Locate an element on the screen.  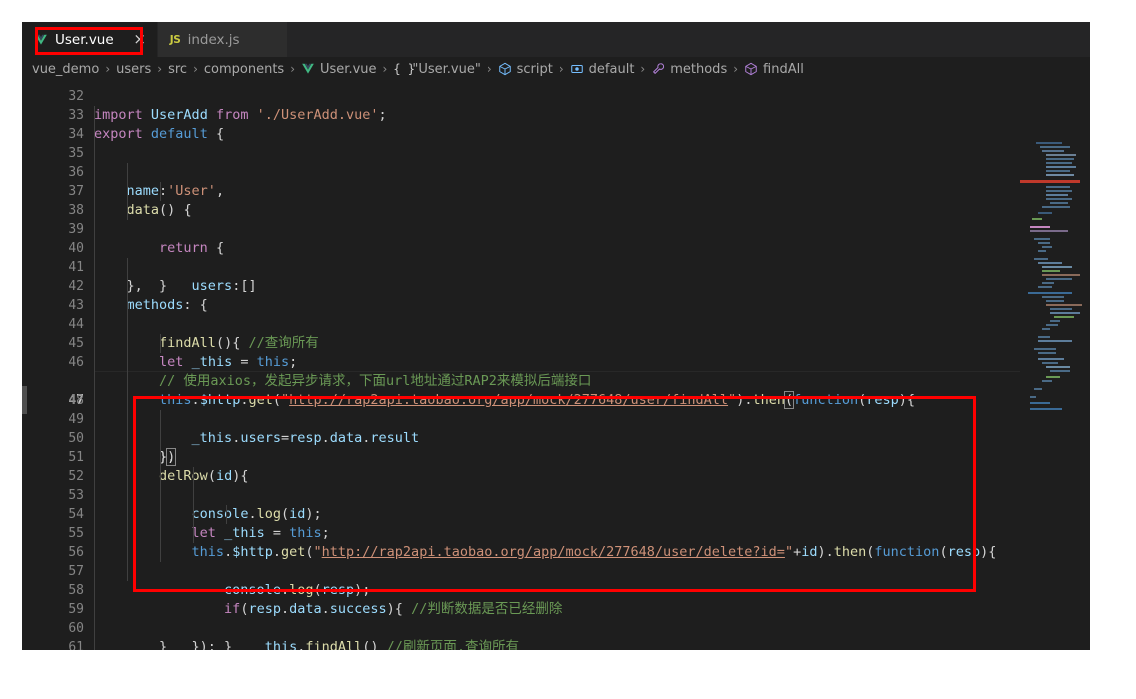
tab-label: User.vue is located at coordinates (84, 39).